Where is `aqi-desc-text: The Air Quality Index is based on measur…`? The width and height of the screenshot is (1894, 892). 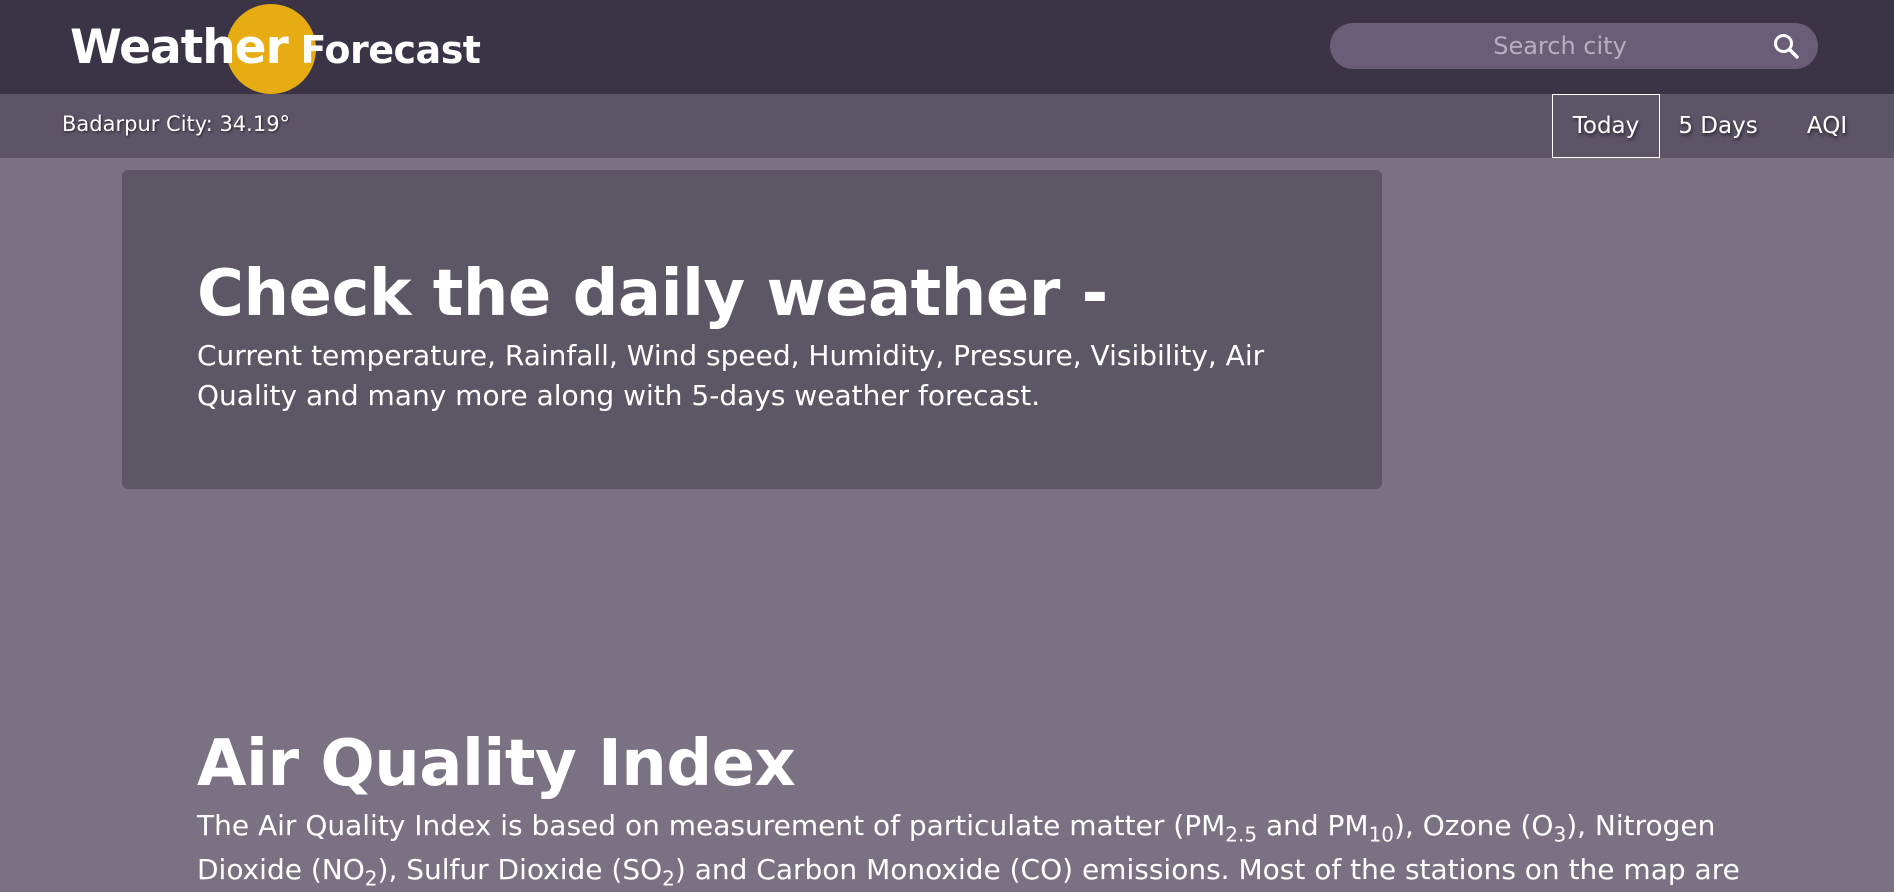 aqi-desc-text: The Air Quality Index is based on measur… is located at coordinates (711, 825).